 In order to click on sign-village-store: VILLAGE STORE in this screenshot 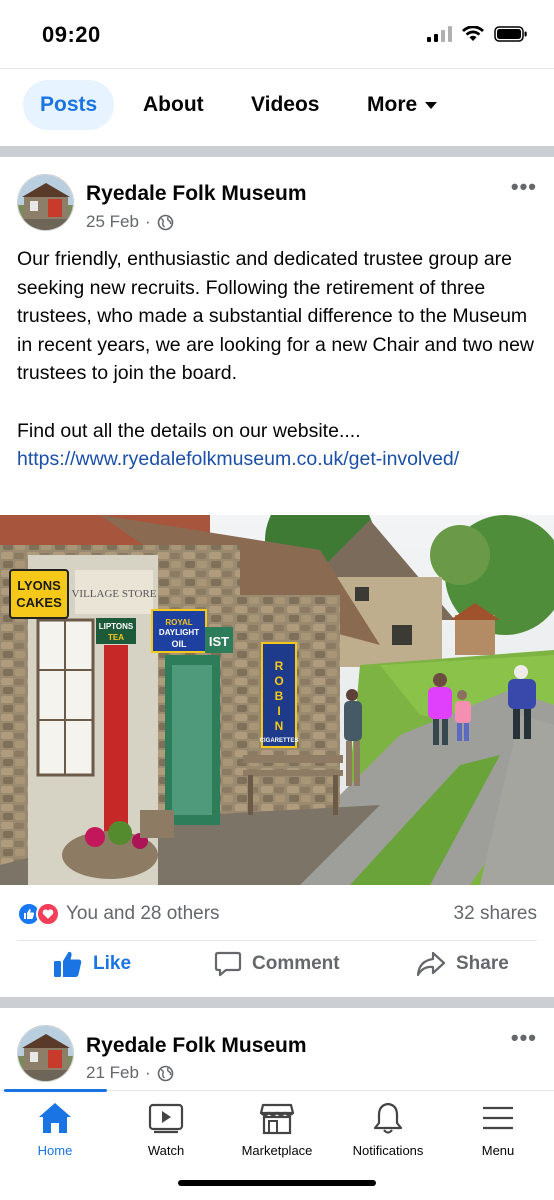, I will do `click(113, 594)`.